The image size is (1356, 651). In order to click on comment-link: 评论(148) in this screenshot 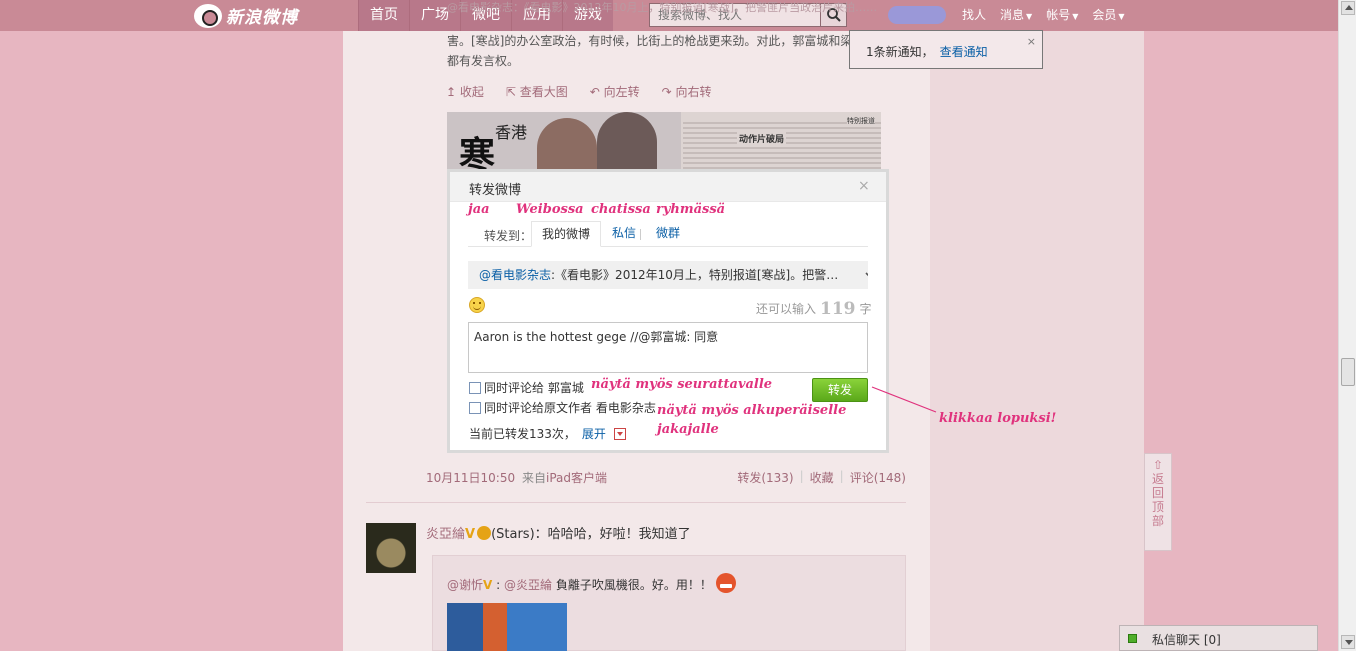, I will do `click(878, 477)`.